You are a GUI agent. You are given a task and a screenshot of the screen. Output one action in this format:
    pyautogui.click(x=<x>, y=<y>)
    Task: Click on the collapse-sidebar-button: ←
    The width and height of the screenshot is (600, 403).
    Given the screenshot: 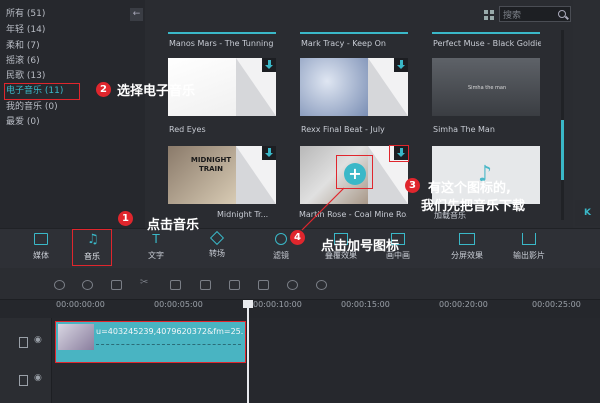 What is the action you would take?
    pyautogui.click(x=136, y=14)
    